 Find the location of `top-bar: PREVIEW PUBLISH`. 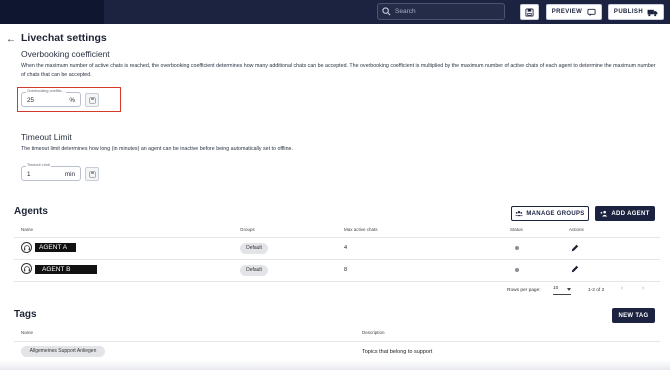

top-bar: PREVIEW PUBLISH is located at coordinates (335, 12).